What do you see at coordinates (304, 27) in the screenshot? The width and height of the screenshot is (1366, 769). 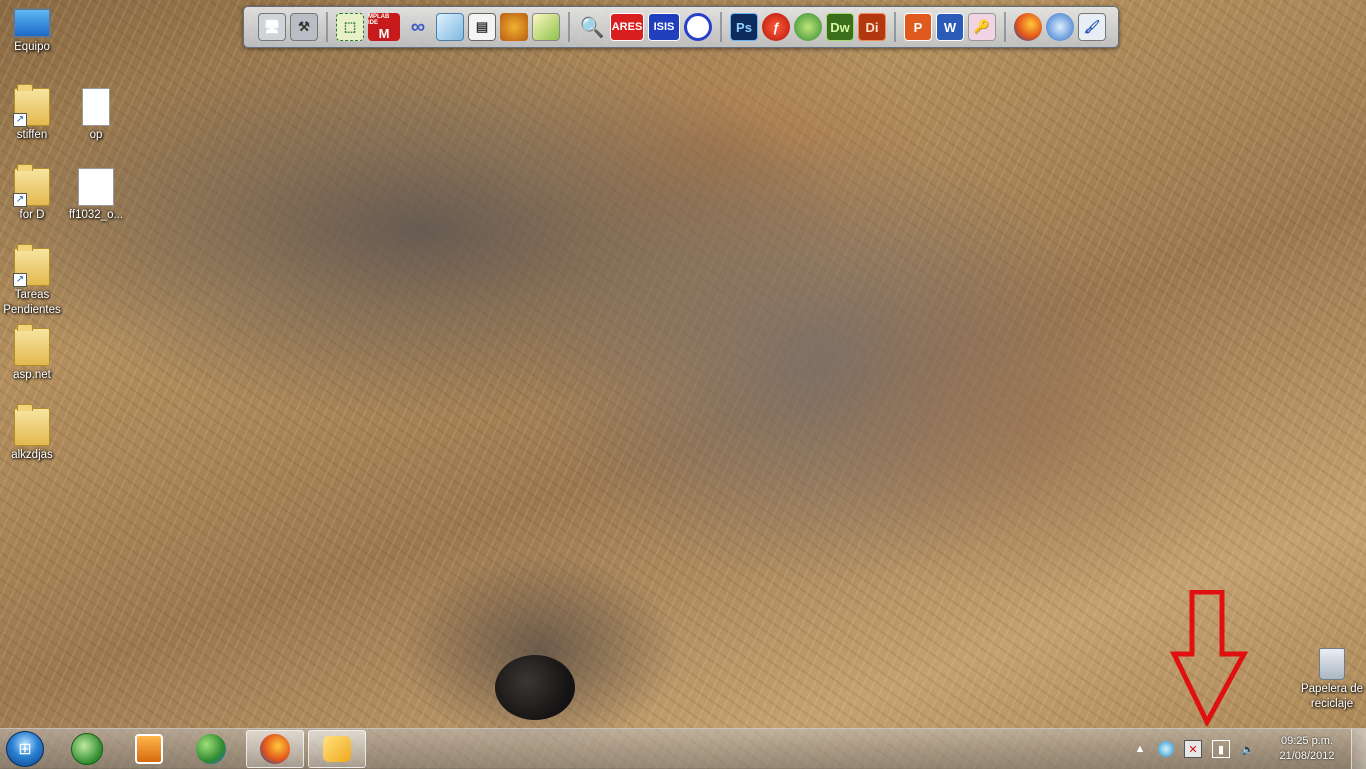 I see `tools-icon: ⚒` at bounding box center [304, 27].